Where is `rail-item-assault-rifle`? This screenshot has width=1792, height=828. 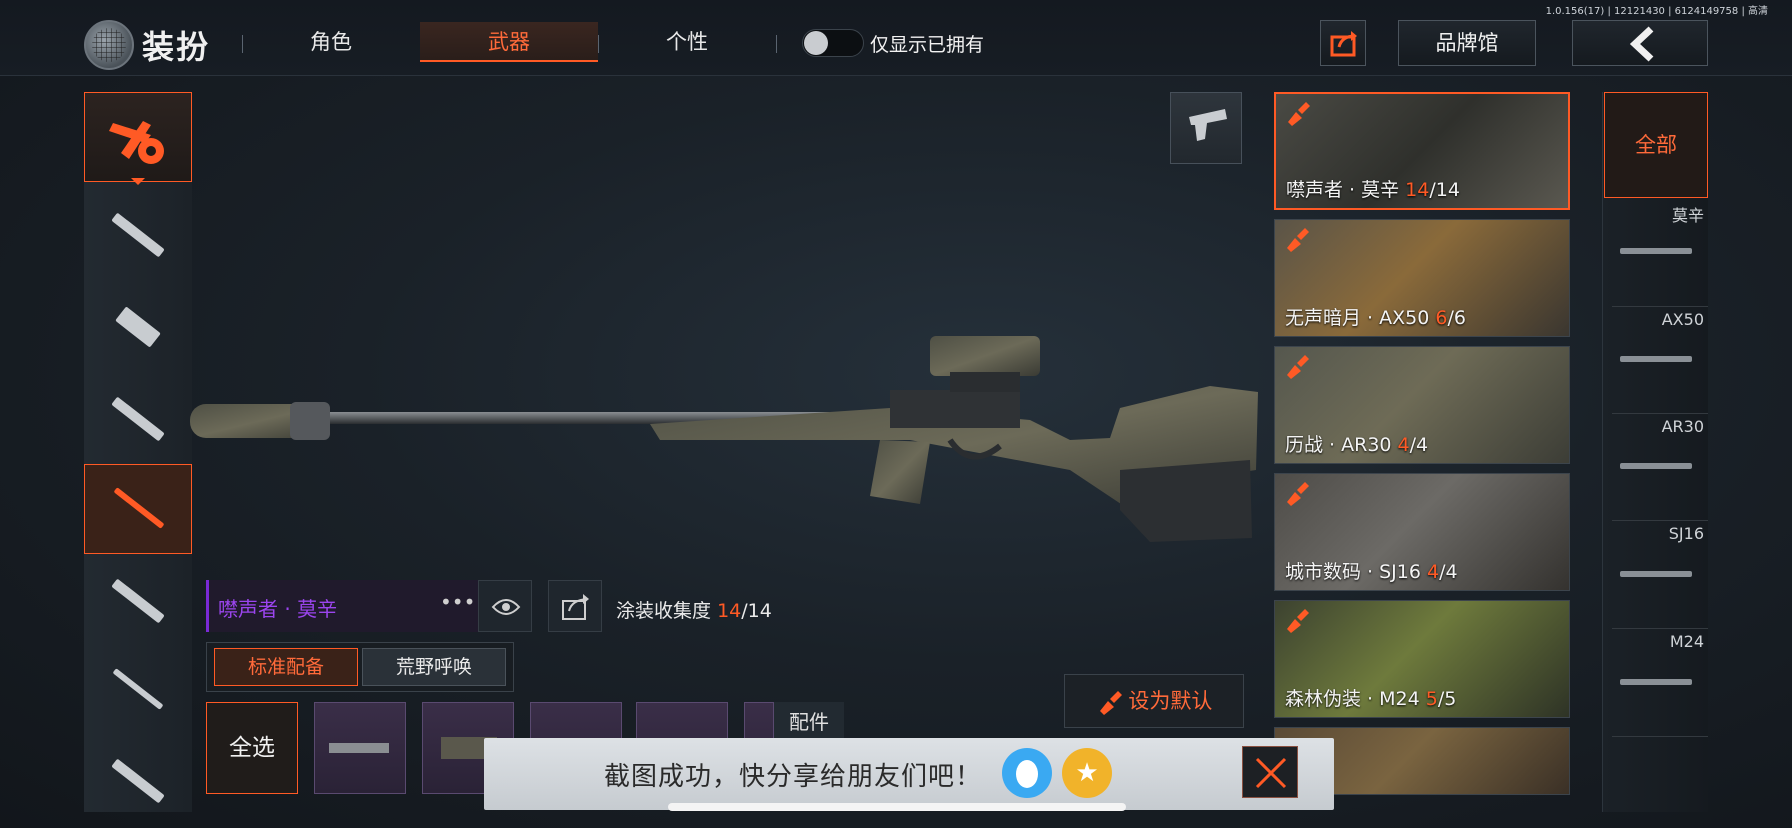 rail-item-assault-rifle is located at coordinates (138, 235).